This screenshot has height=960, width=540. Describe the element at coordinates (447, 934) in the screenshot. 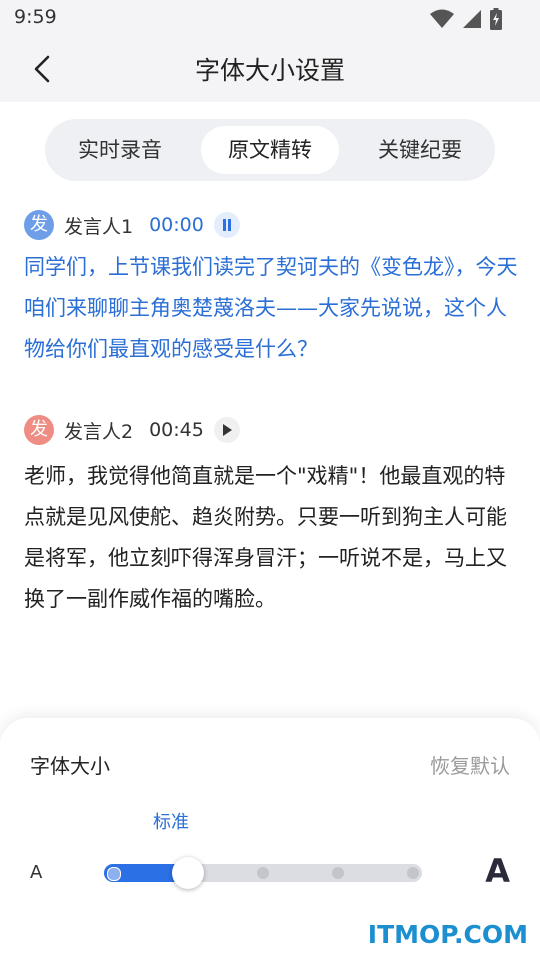

I see `watermark: ITMOP.COM` at that location.